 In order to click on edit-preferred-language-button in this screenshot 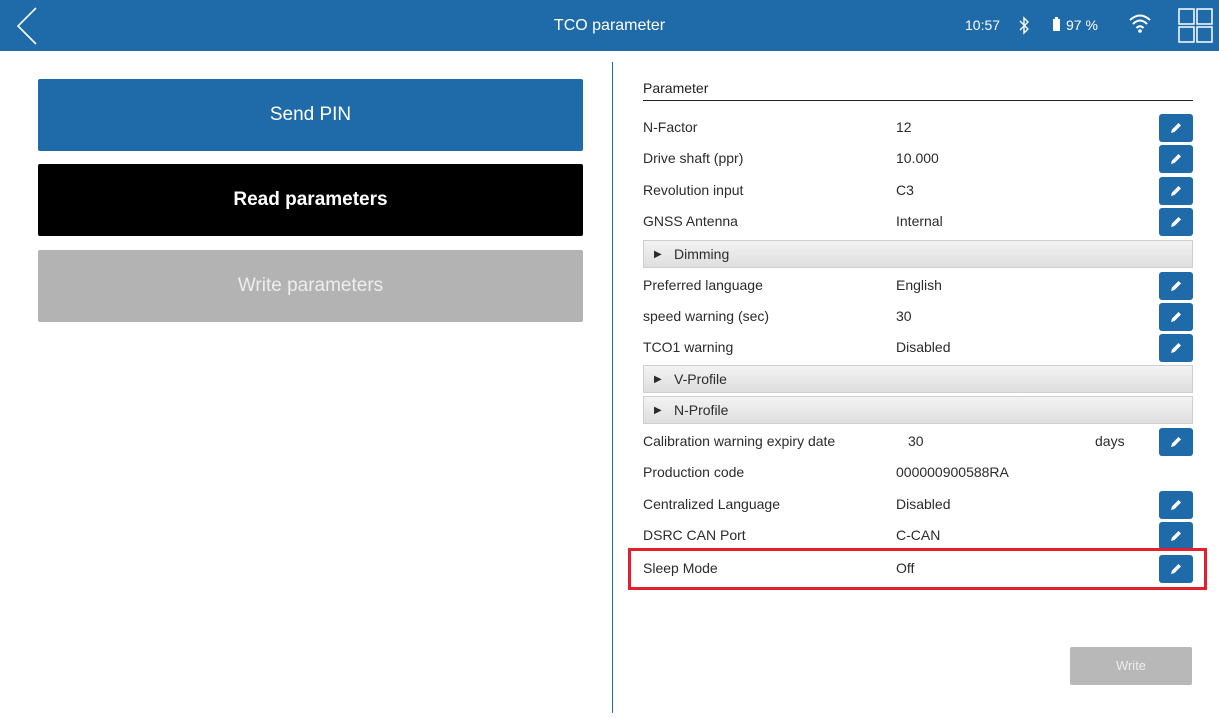, I will do `click(1176, 286)`.